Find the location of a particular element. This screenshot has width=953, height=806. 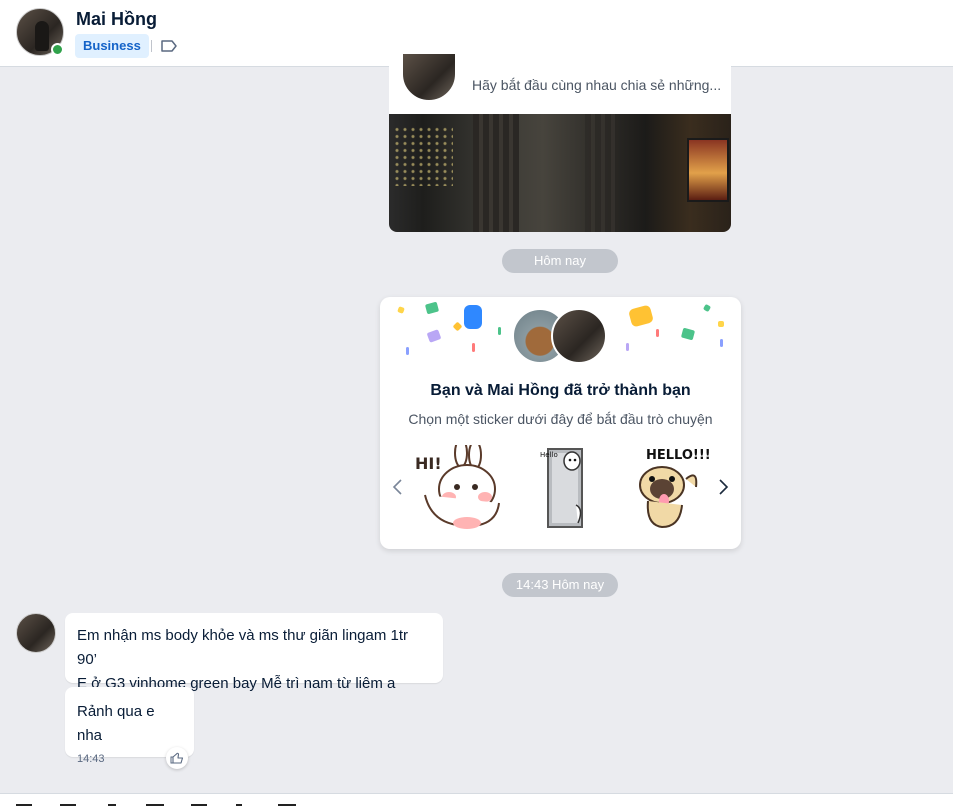

sticker-text: Hello is located at coordinates (549, 455).